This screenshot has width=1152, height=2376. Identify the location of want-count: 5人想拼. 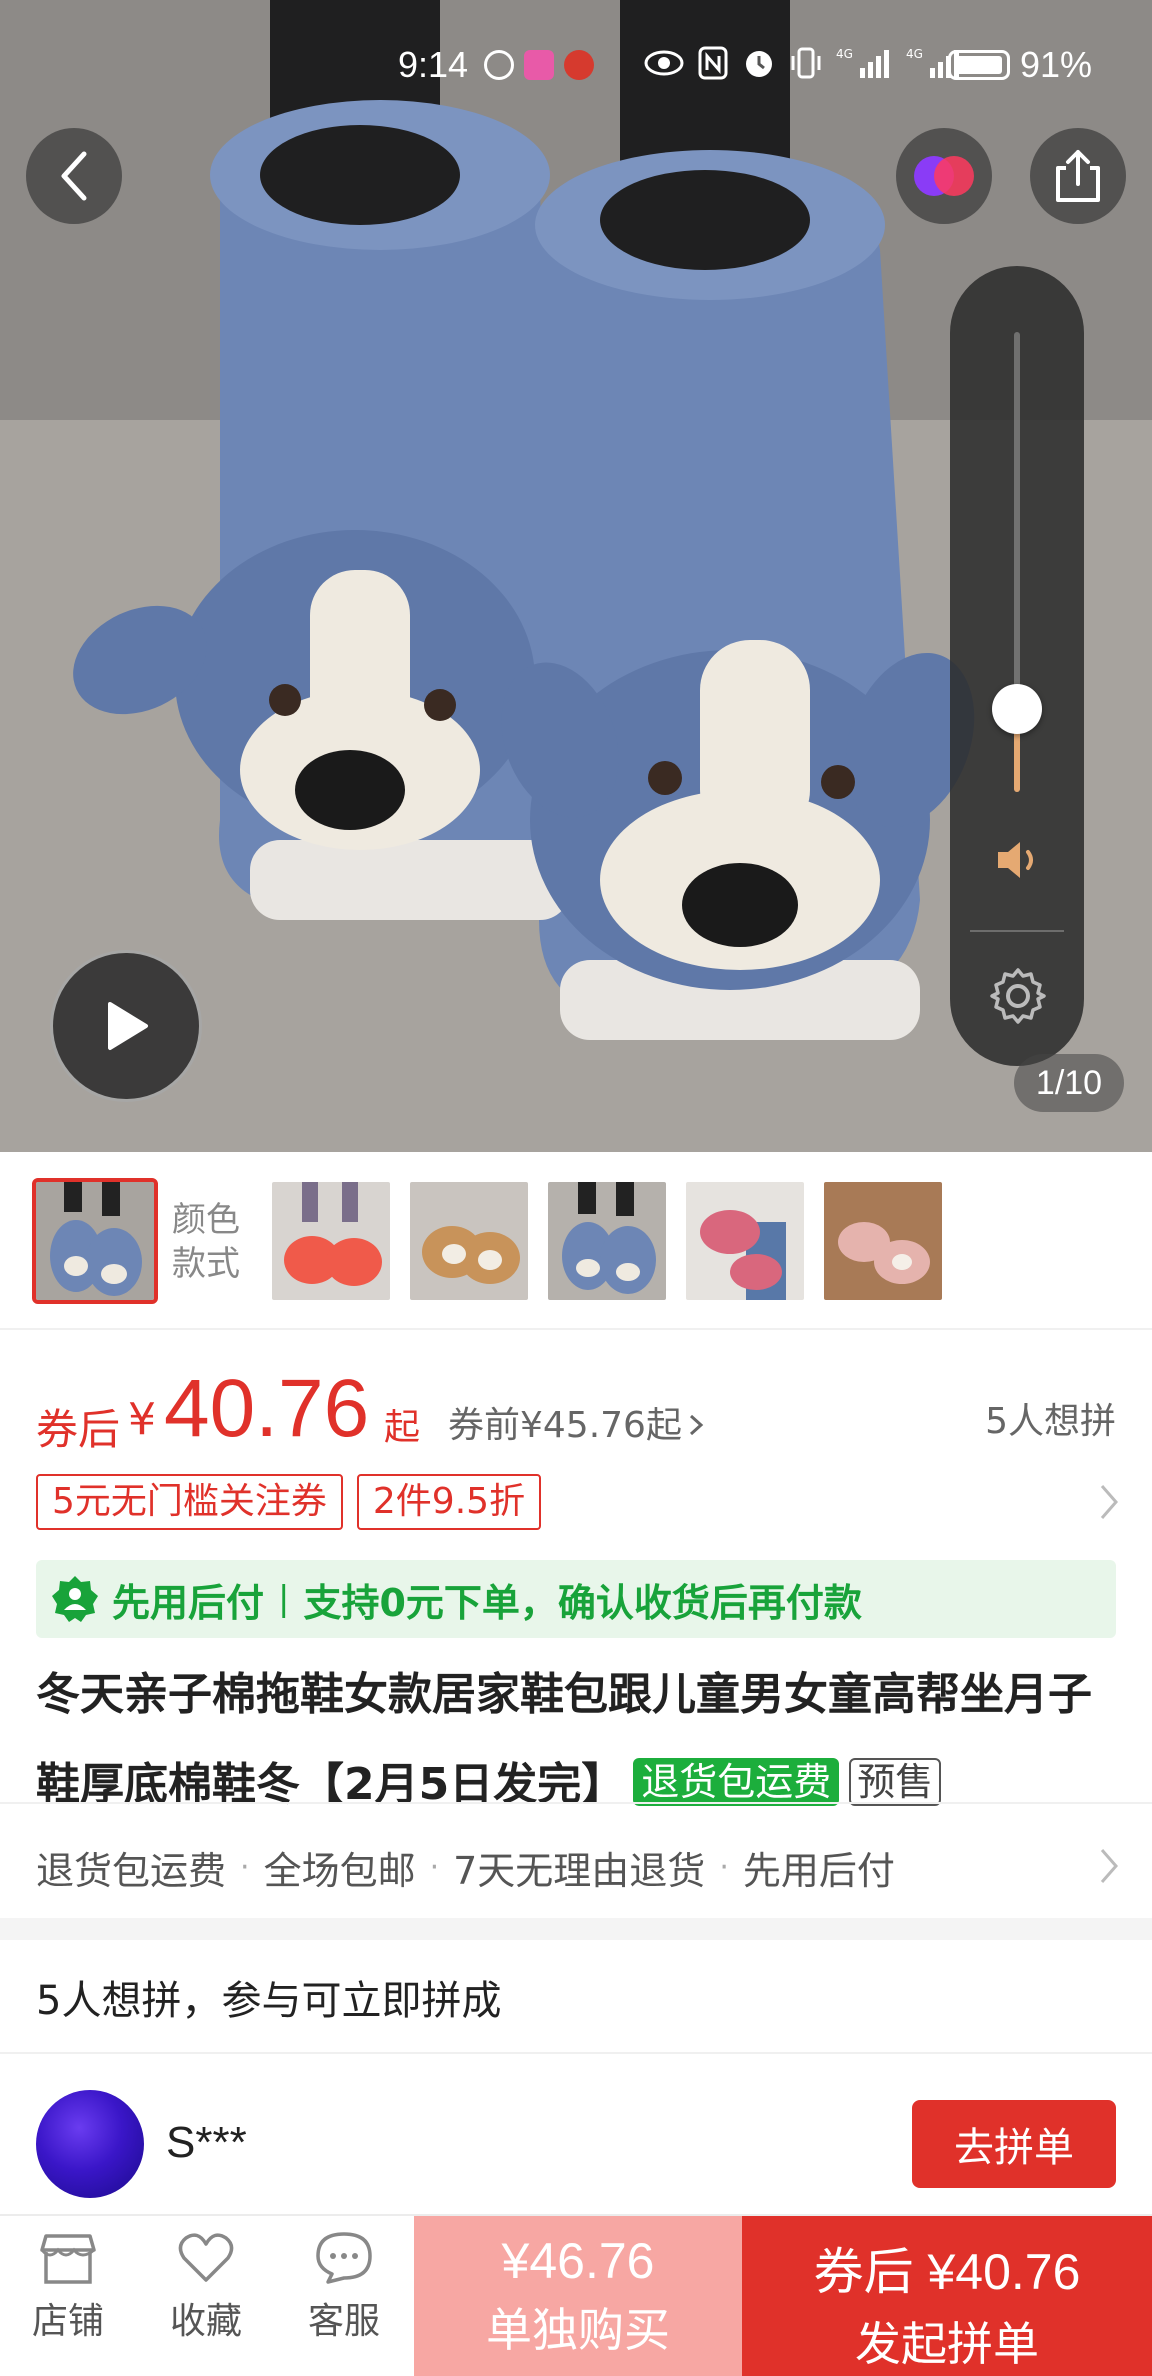
(1050, 1421).